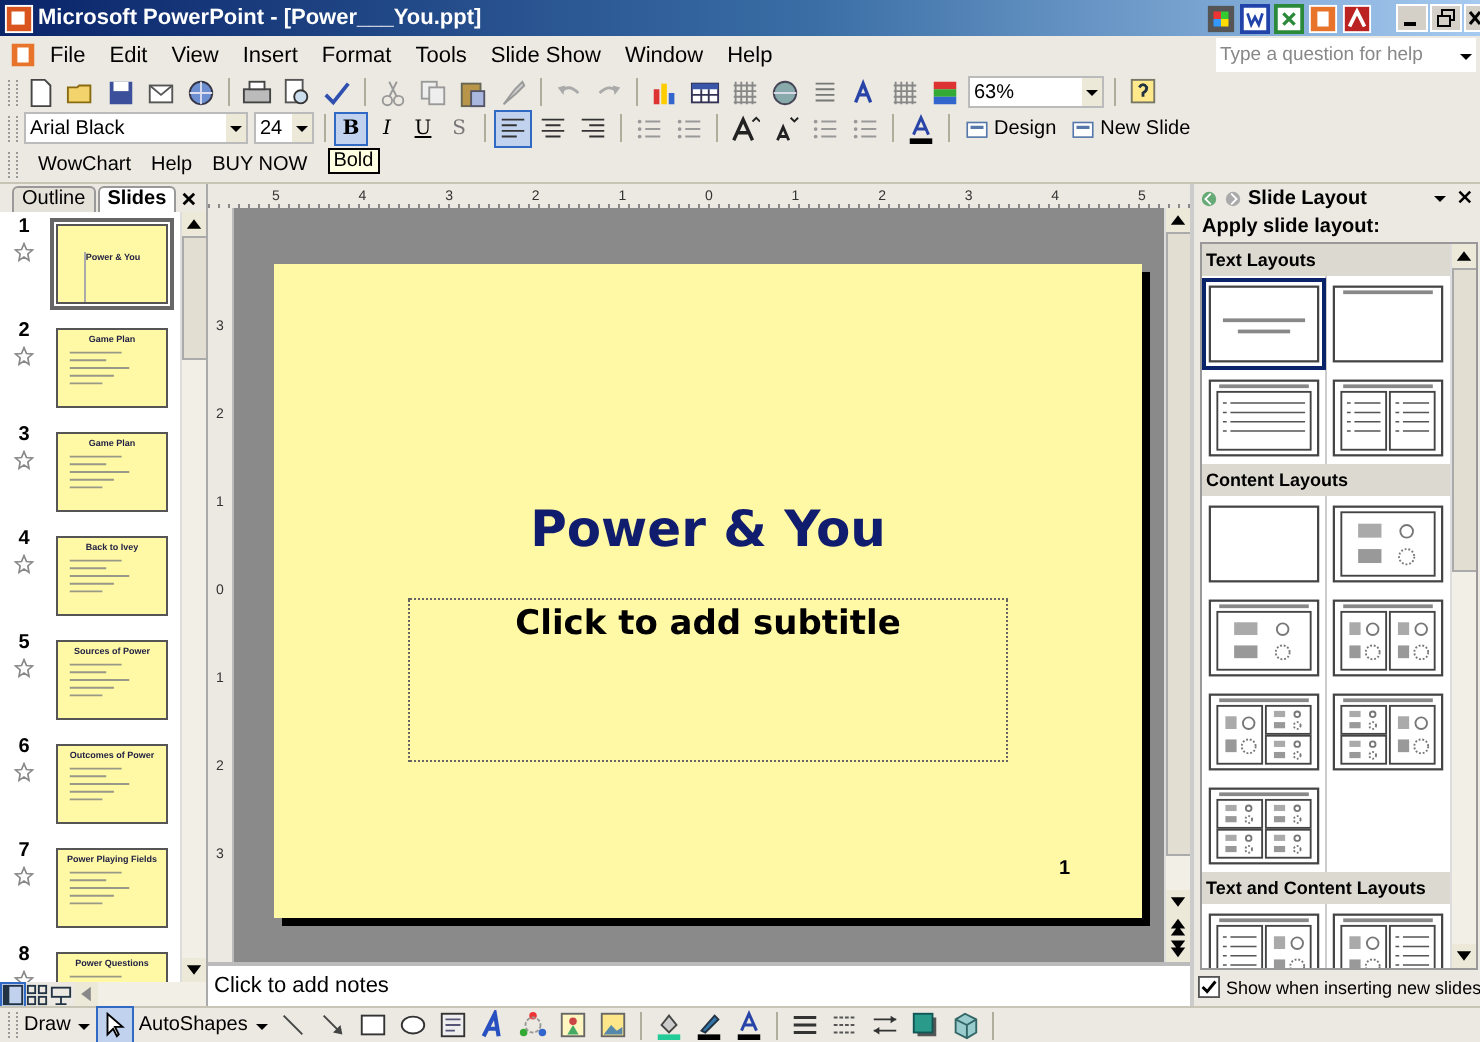  I want to click on font-dropdown: Arial Black, so click(136, 128).